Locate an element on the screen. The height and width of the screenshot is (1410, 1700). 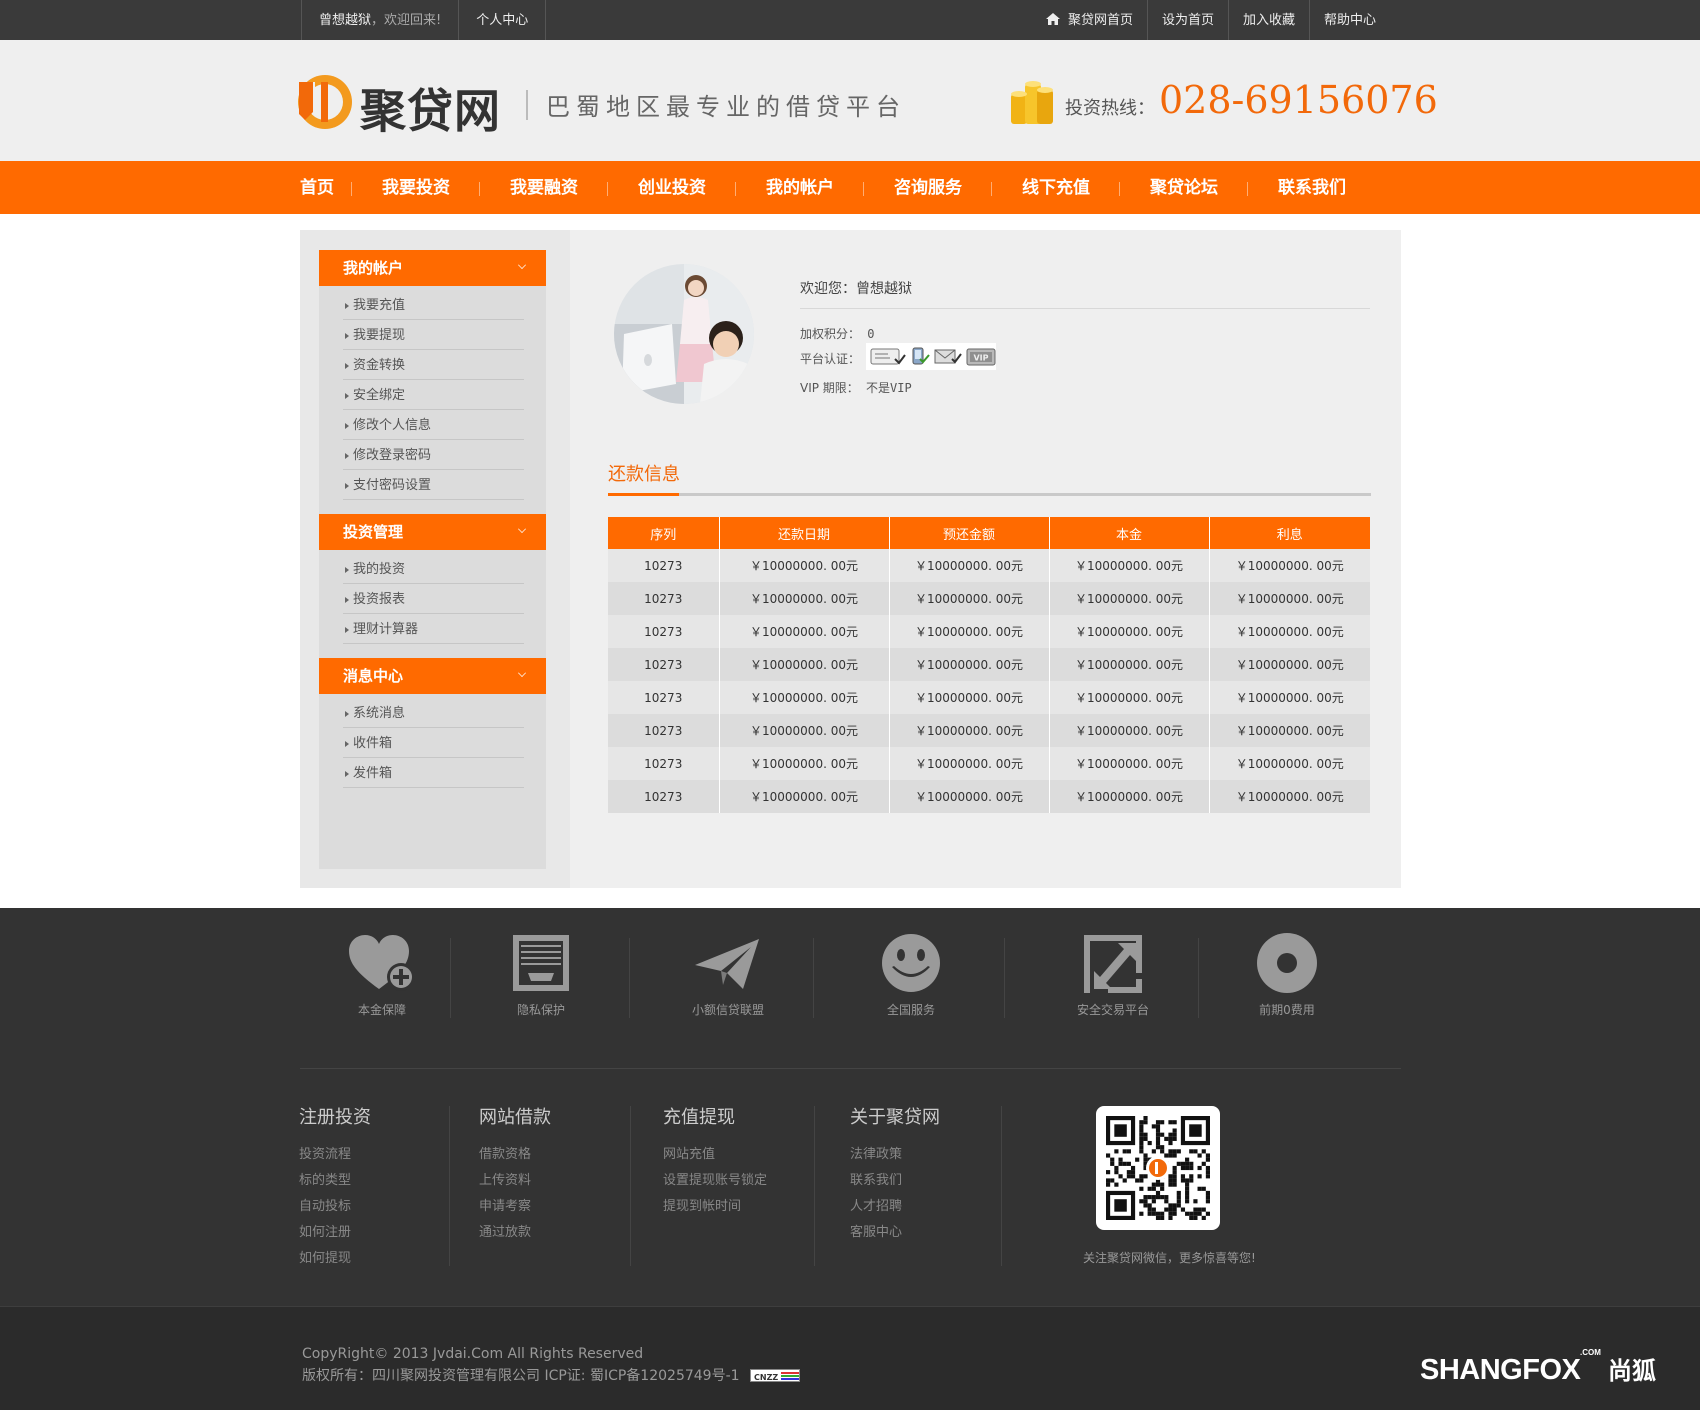
id-card-cert-icon is located at coordinates (888, 357).